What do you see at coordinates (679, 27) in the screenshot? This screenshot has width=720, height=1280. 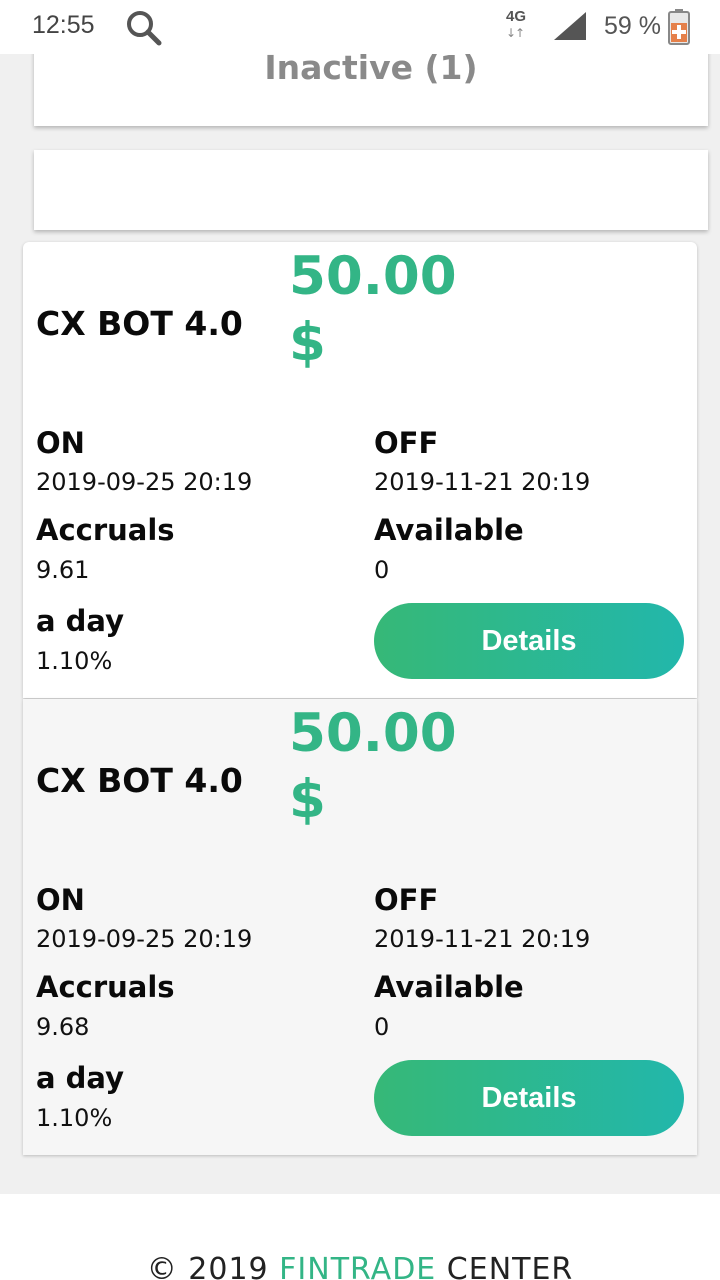 I see `battery-icon` at bounding box center [679, 27].